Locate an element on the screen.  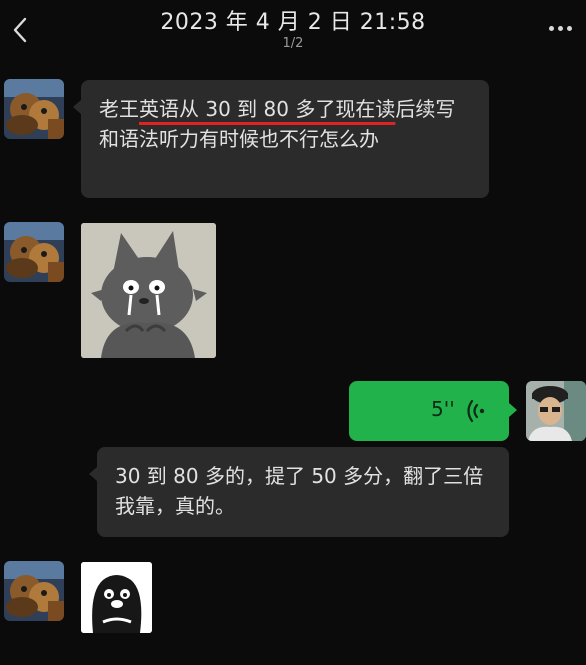
penguin-sticker is located at coordinates (116, 597).